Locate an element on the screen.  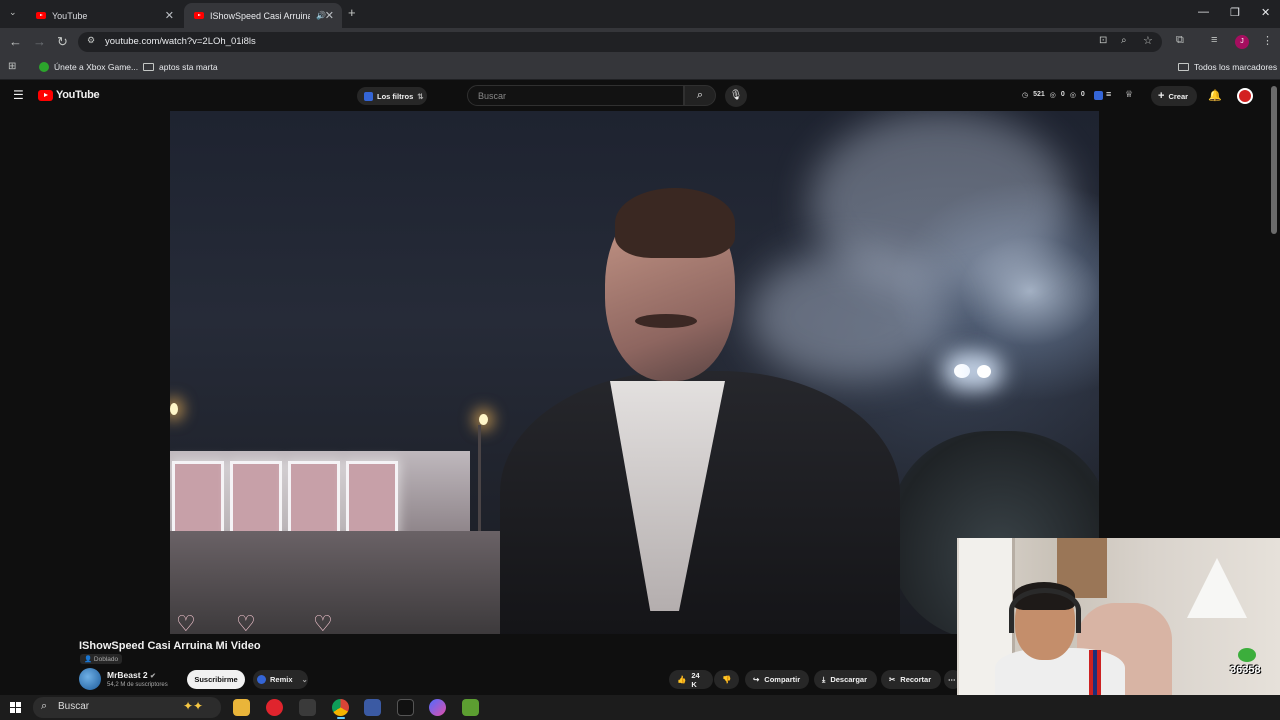
notifications-bell-icon: 🔔 is located at coordinates (1215, 95).